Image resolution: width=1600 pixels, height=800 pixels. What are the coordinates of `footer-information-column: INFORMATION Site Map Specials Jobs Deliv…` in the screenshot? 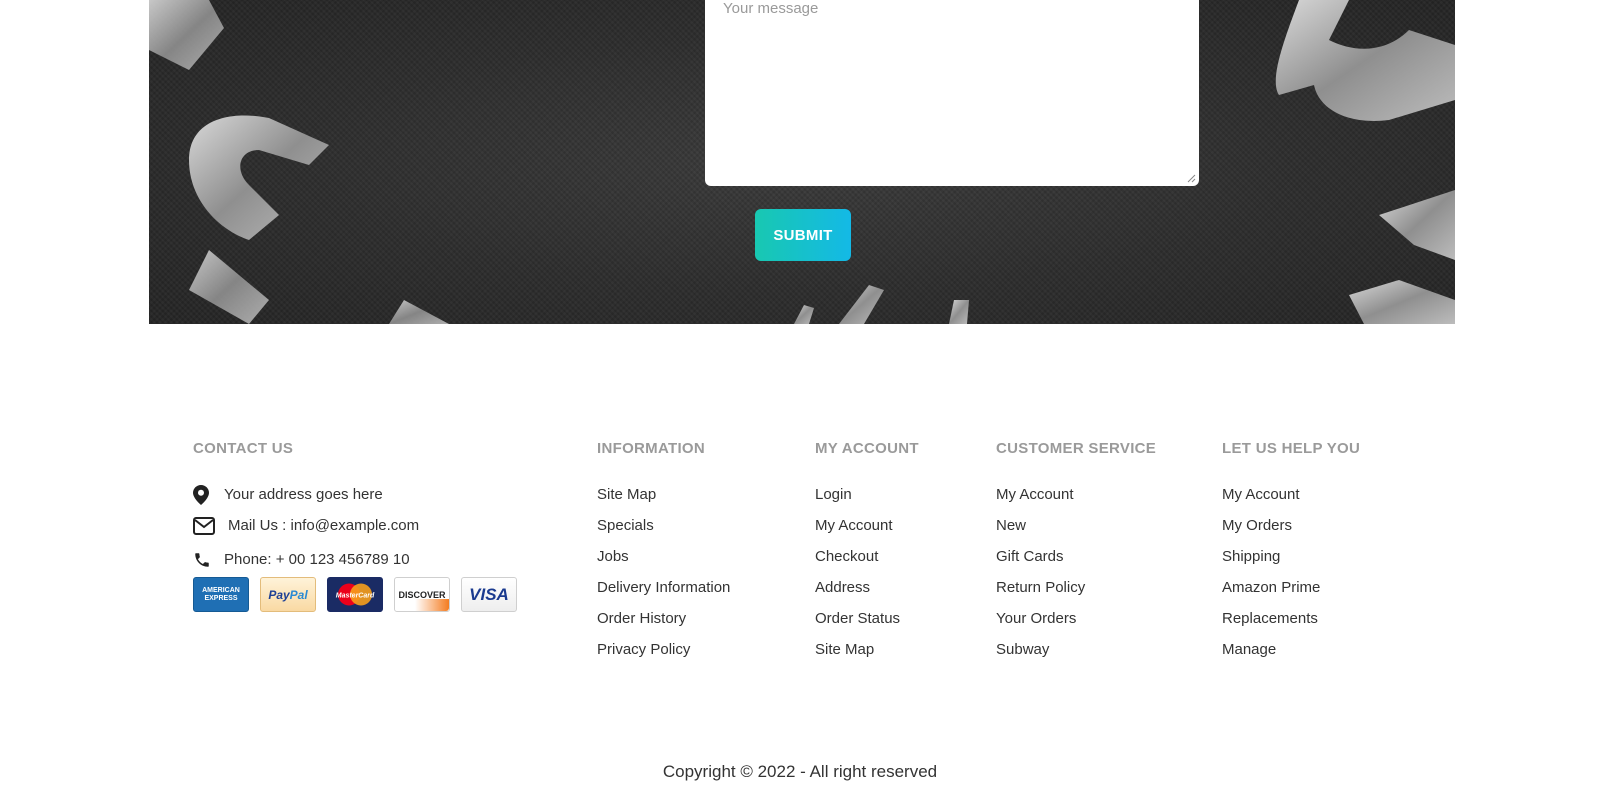 It's located at (663, 552).